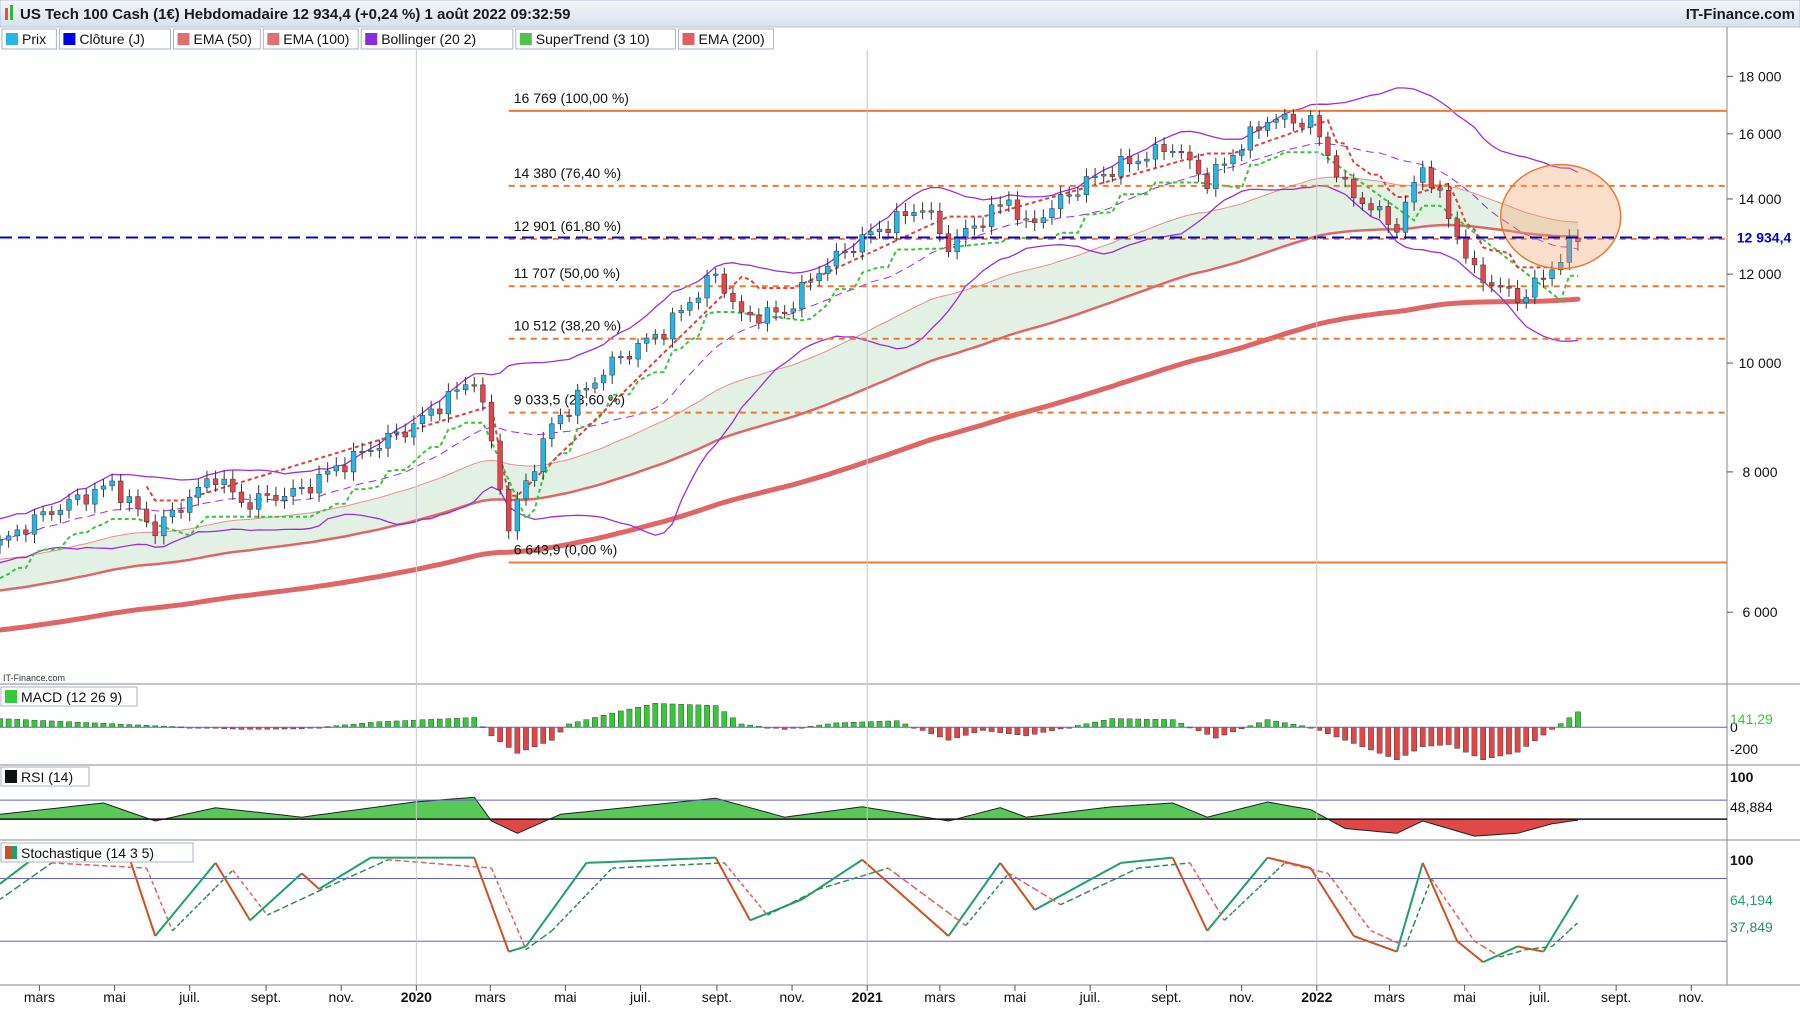 This screenshot has height=1013, width=1800. Describe the element at coordinates (1691, 997) in the screenshot. I see `x-tick-label: nov.` at that location.